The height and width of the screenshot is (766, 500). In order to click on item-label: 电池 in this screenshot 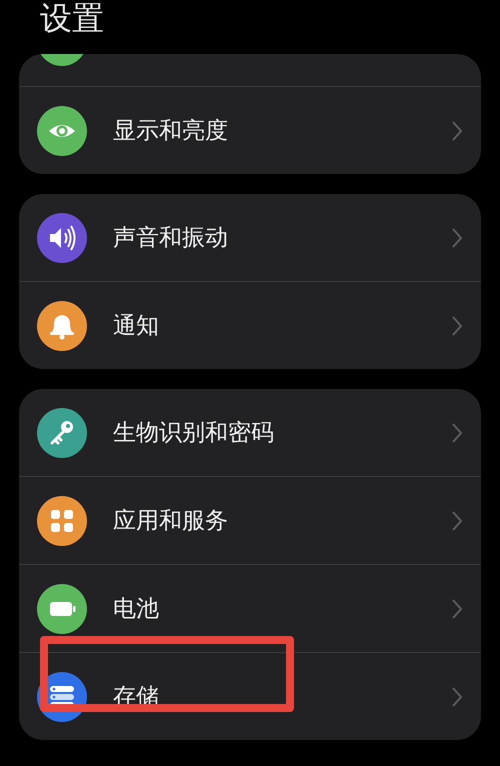, I will do `click(136, 609)`.